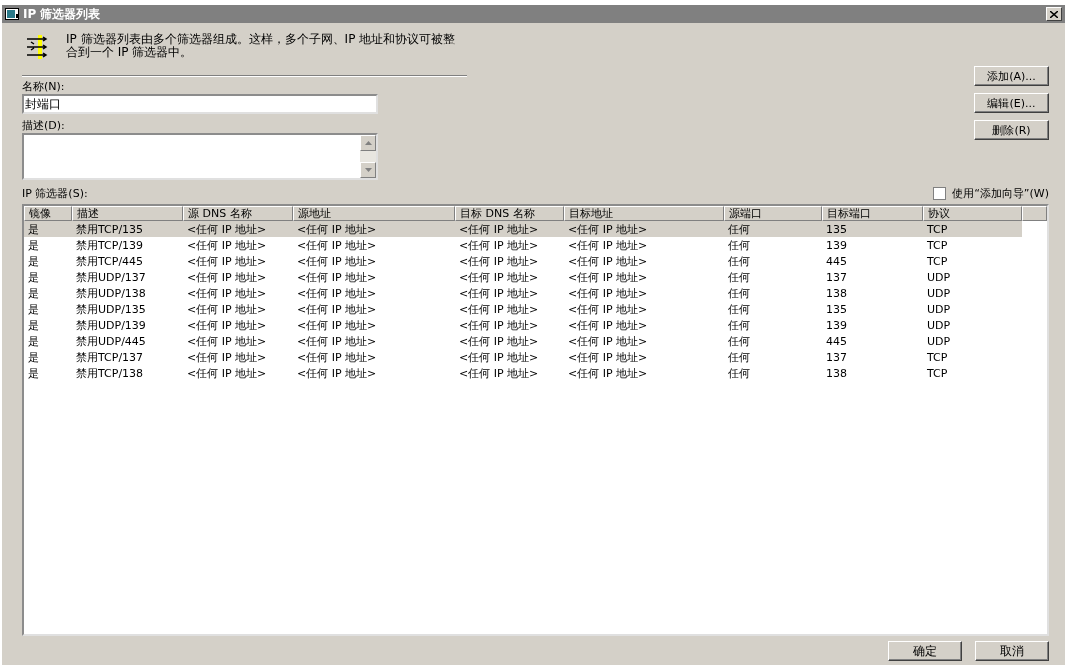 Image resolution: width=1067 pixels, height=665 pixels. I want to click on table-cell-text: 禁用UDP/445, so click(111, 341).